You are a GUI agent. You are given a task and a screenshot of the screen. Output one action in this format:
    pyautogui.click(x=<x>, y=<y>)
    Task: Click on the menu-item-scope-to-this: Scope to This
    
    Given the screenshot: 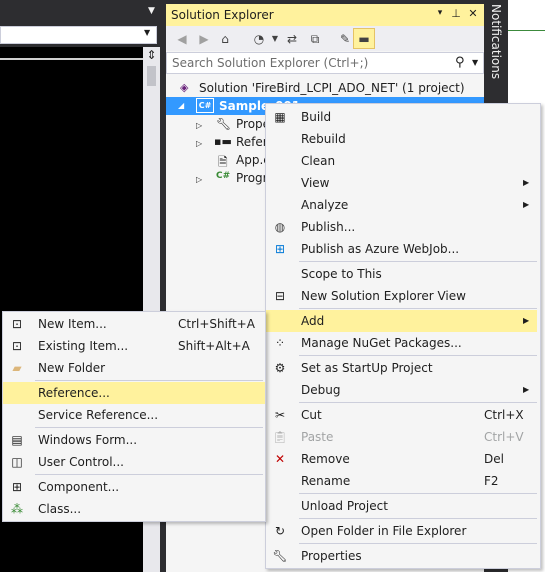 What is the action you would take?
    pyautogui.click(x=403, y=274)
    